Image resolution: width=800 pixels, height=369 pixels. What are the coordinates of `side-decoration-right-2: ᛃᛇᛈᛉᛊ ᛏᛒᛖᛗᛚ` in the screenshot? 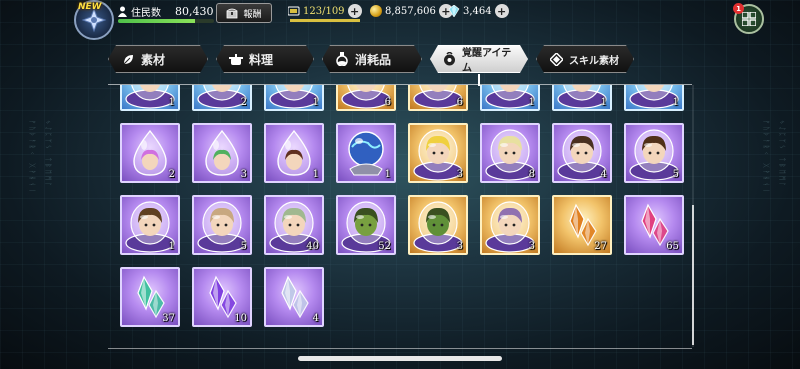 It's located at (782, 154).